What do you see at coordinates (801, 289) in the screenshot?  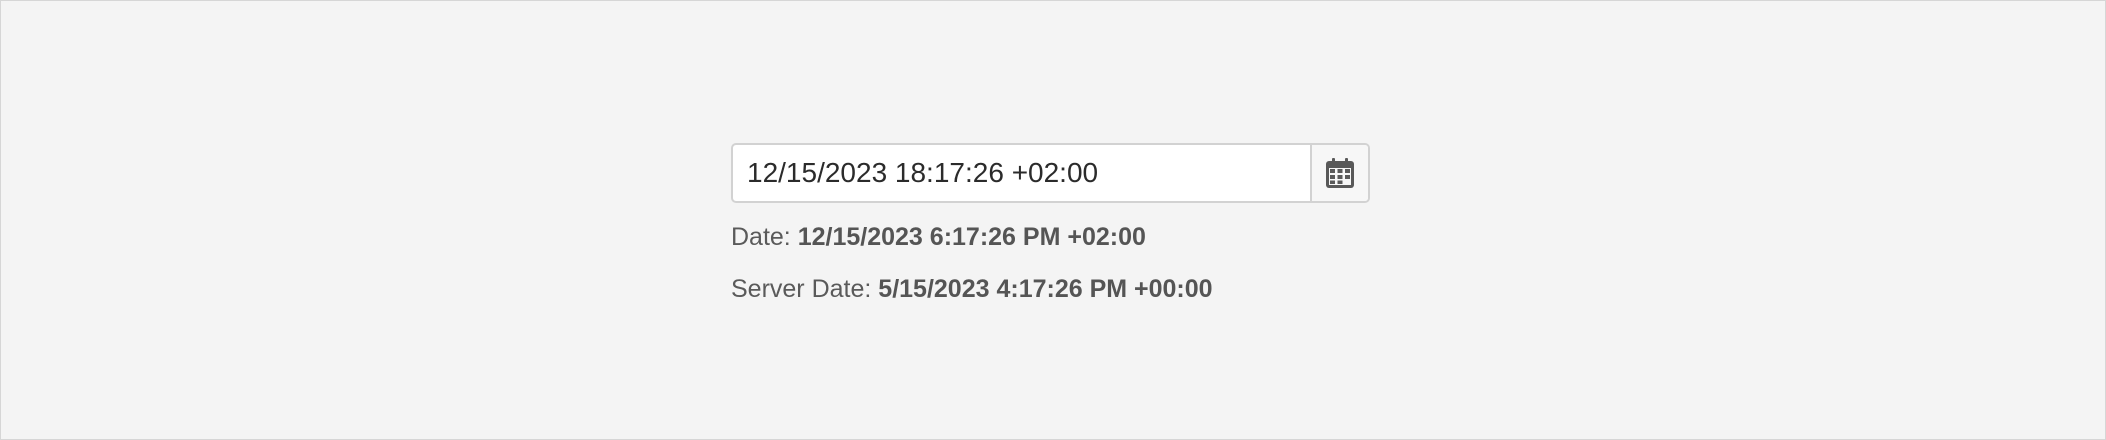 I see `server-date-label: Server Date:` at bounding box center [801, 289].